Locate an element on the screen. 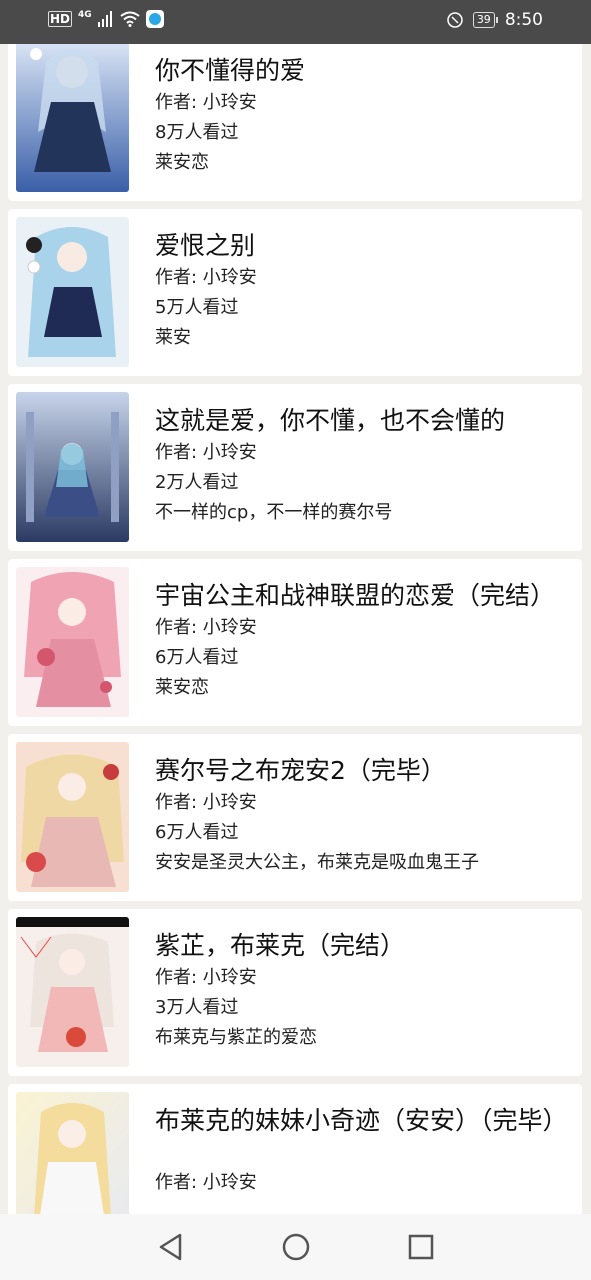  recents-square-icon is located at coordinates (420, 1247).